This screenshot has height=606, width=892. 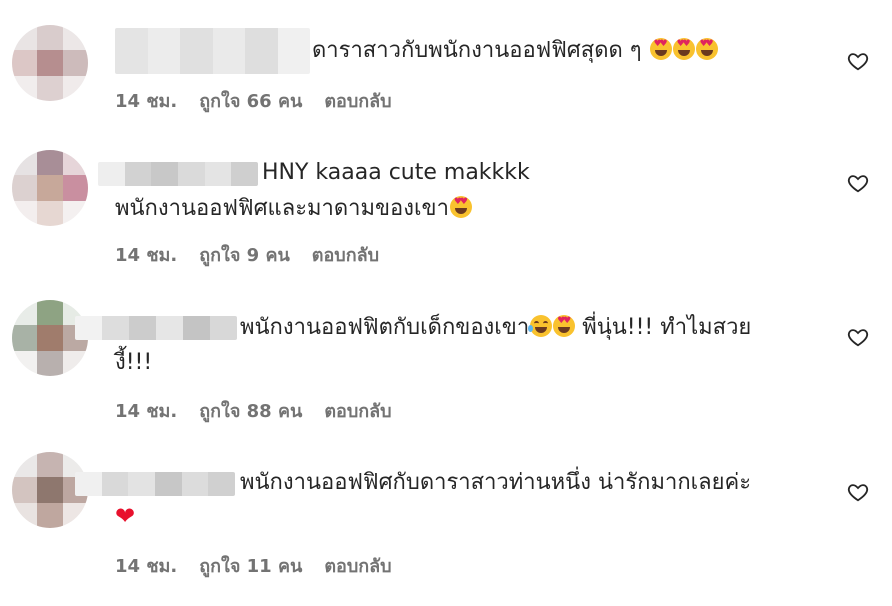 I want to click on comment-meta: 14 ชม. ถูกใจ 66 คน ตอบกลับ, so click(x=264, y=100).